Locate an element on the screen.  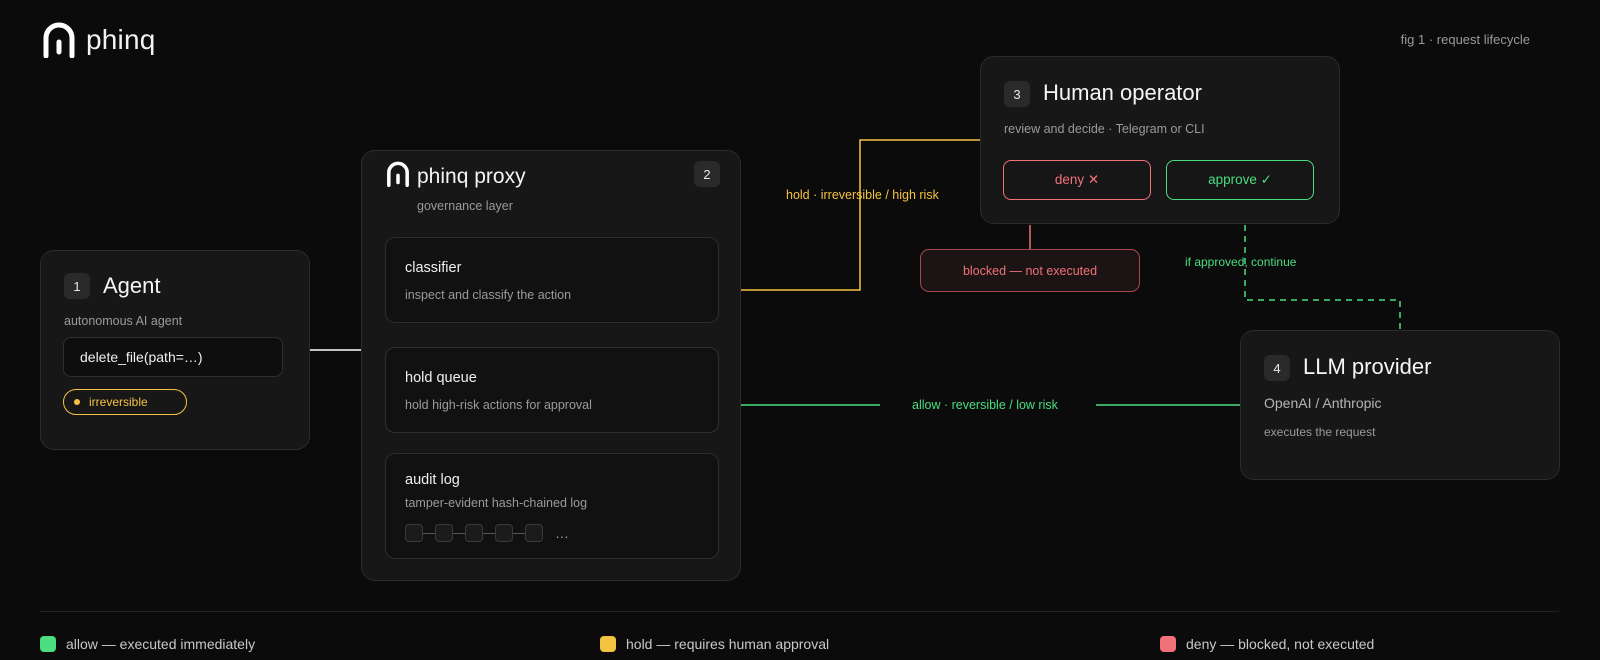
tool-call: delete_file(path=…) is located at coordinates (173, 357).